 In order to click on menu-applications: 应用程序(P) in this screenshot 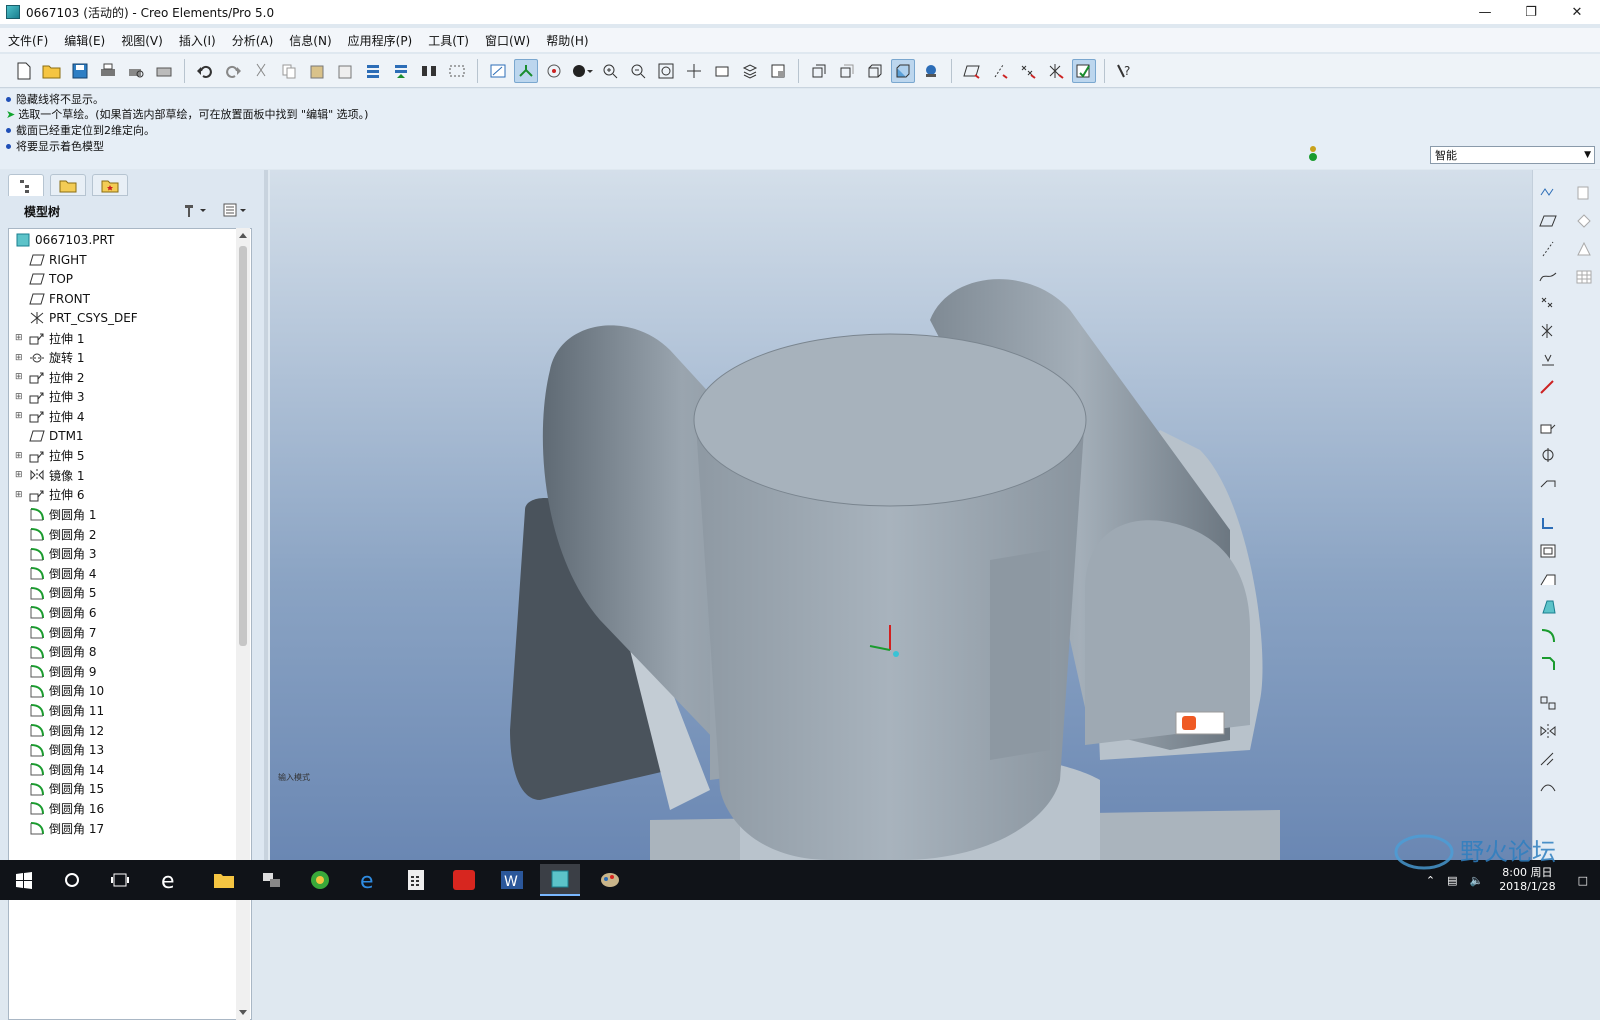, I will do `click(380, 40)`.